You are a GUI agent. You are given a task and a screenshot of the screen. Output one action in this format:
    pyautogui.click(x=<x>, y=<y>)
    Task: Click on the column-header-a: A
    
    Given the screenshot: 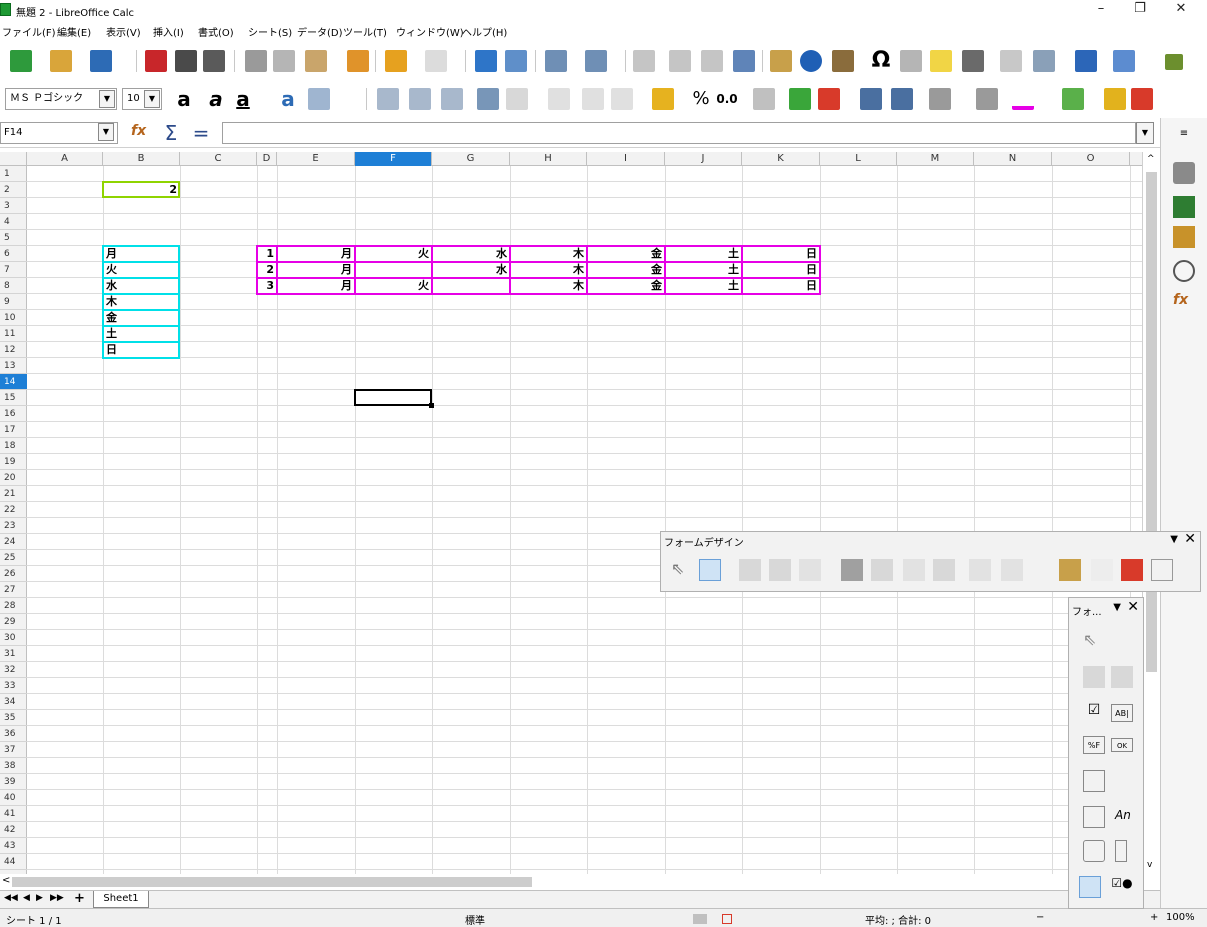 What is the action you would take?
    pyautogui.click(x=65, y=159)
    